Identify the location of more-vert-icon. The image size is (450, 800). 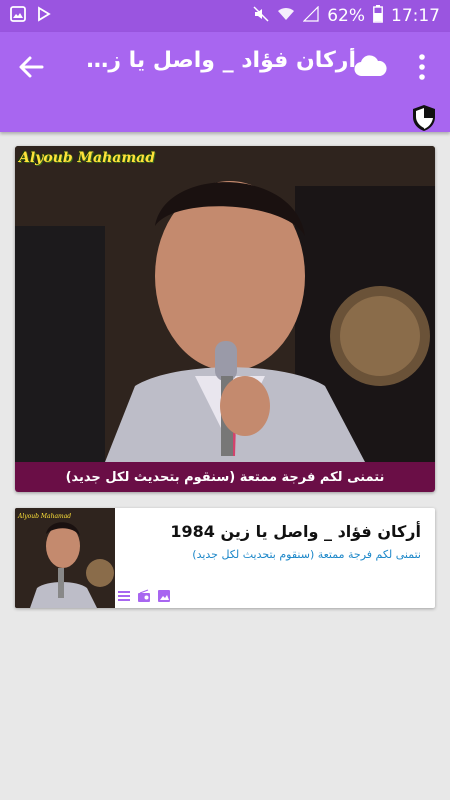
(422, 67).